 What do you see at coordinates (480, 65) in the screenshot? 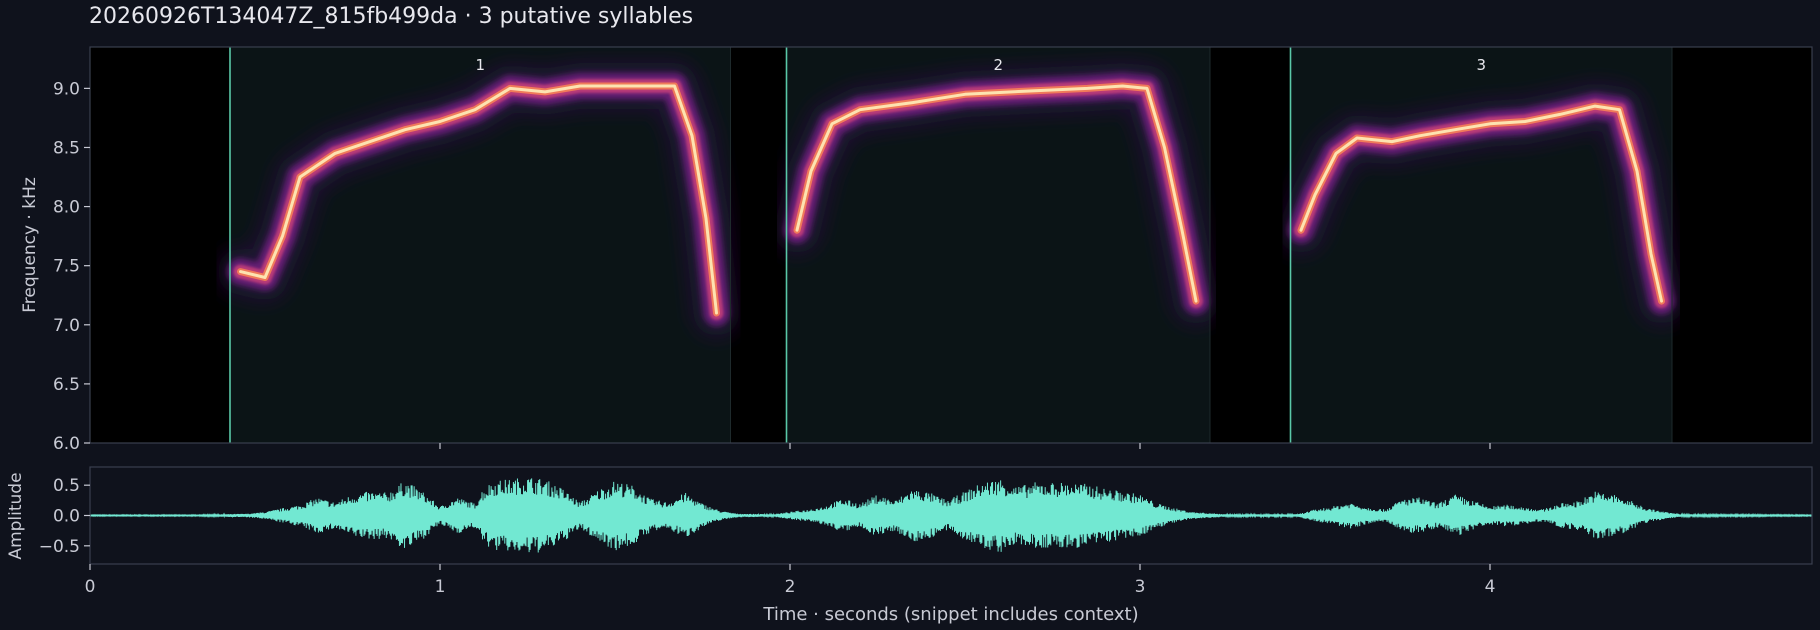
I see `syllable-label-1: 1` at bounding box center [480, 65].